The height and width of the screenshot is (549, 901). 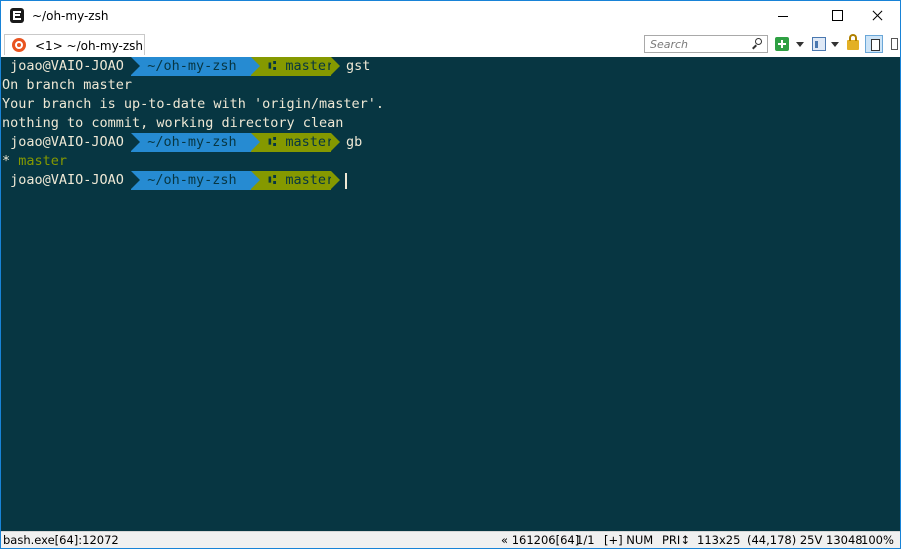 I want to click on status-zoom: 100%, so click(x=877, y=540).